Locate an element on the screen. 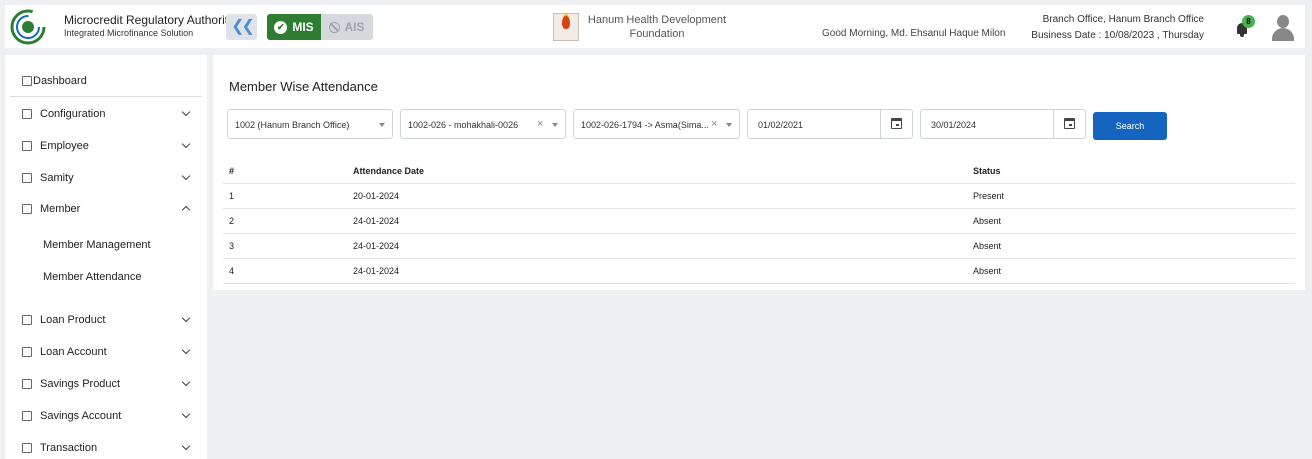 Image resolution: width=1312 pixels, height=459 pixels. column-header: Attendance Date is located at coordinates (657, 171).